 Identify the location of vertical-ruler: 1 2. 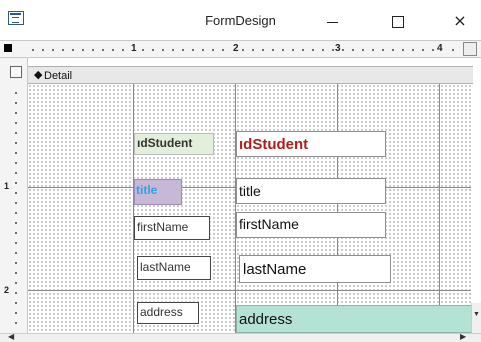
(14, 195).